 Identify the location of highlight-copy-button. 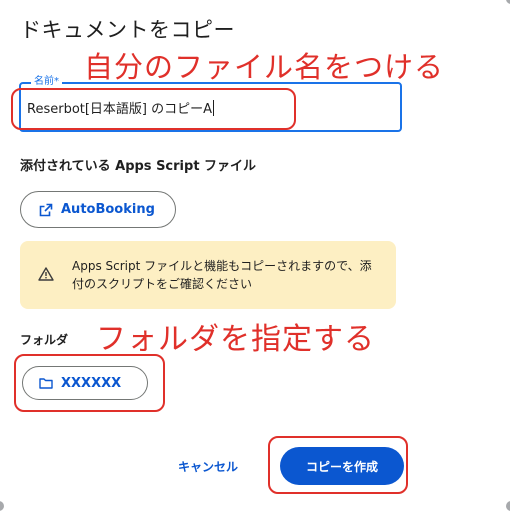
(338, 465).